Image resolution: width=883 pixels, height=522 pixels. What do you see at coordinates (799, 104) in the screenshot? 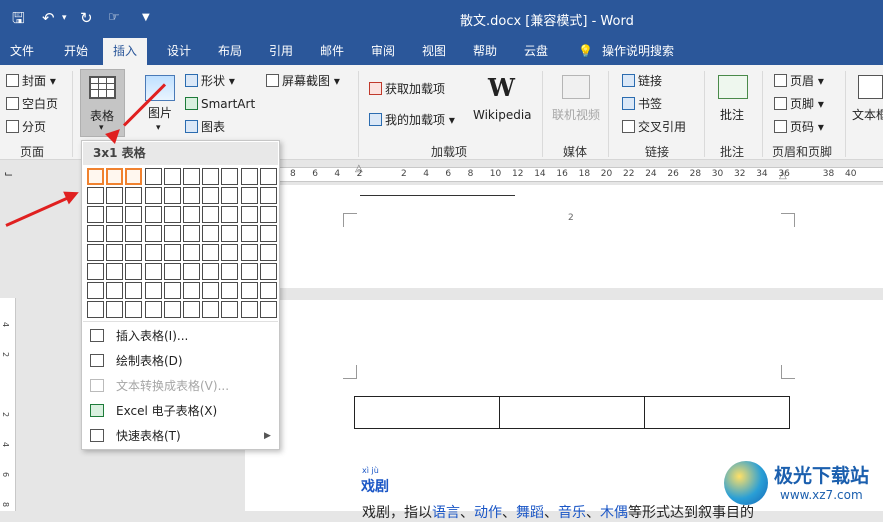
I see `footer-button: 页脚 ▾` at bounding box center [799, 104].